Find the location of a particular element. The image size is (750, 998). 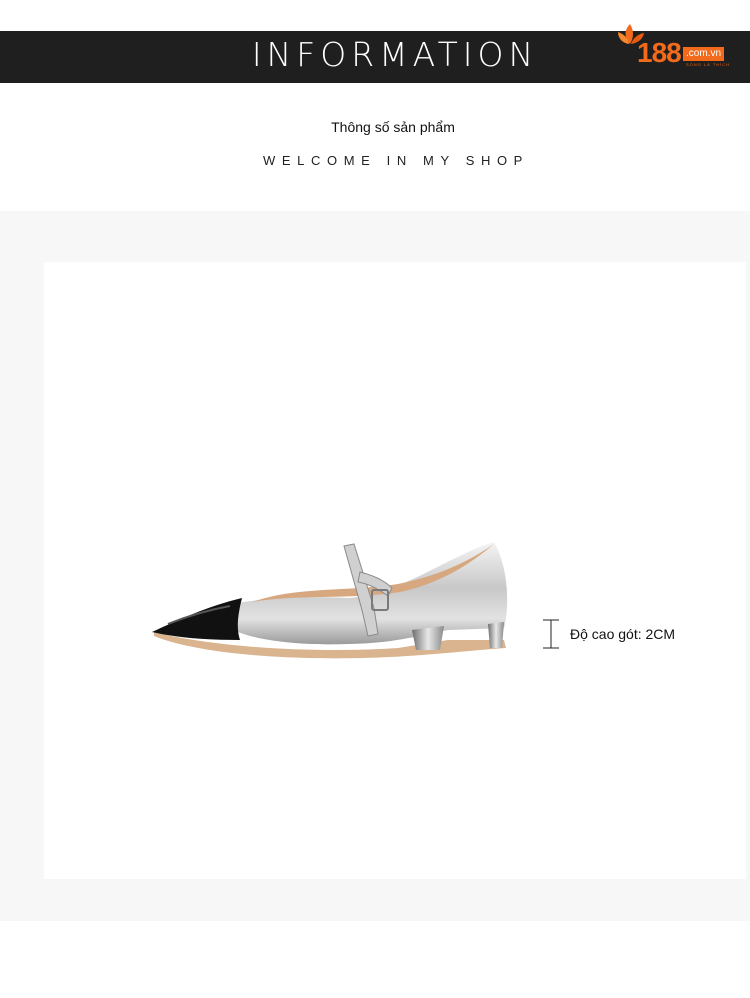

brand-logo: 188 .com.vn SỐNG LÀ THÍCH is located at coordinates (676, 46).